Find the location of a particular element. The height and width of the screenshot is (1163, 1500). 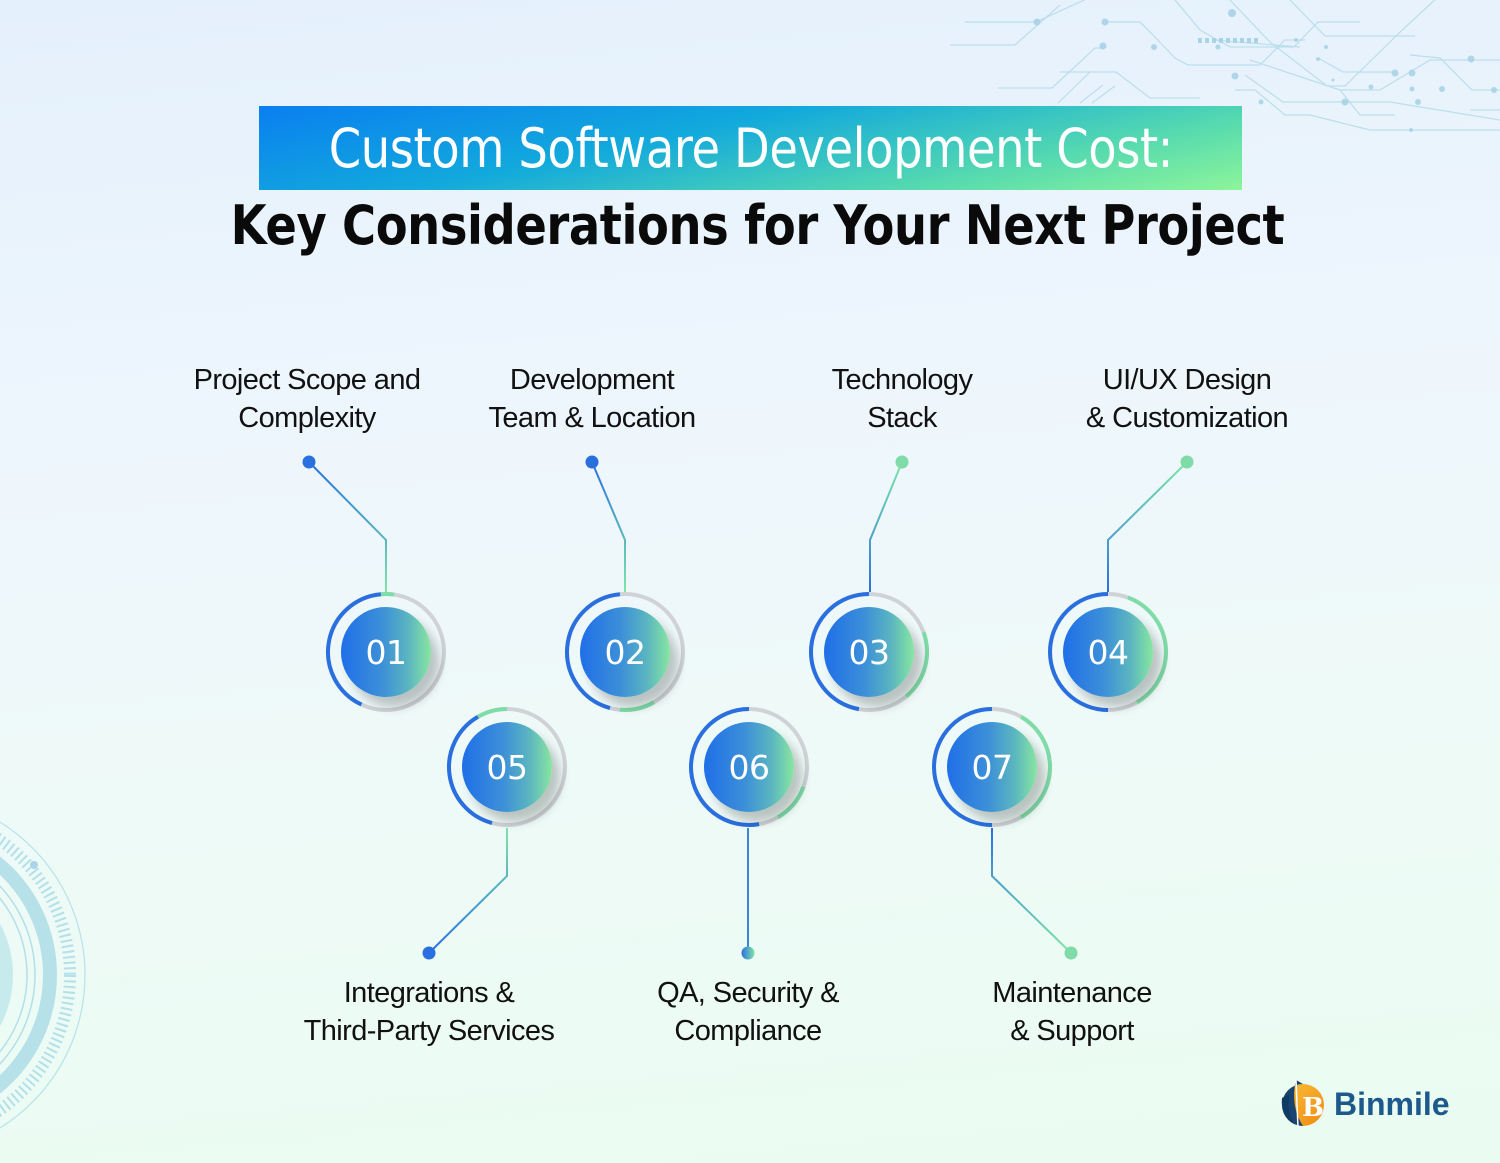

node-disc: 06 is located at coordinates (749, 767).